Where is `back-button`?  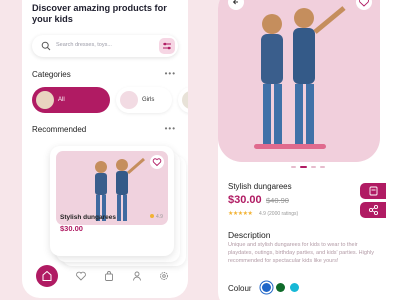 back-button is located at coordinates (236, 5).